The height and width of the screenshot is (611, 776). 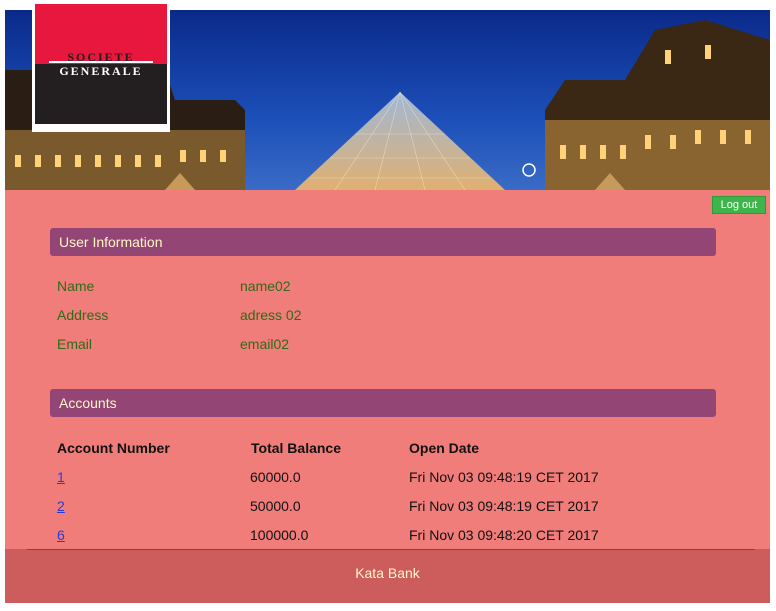 I want to click on email-label: Email, so click(x=75, y=344).